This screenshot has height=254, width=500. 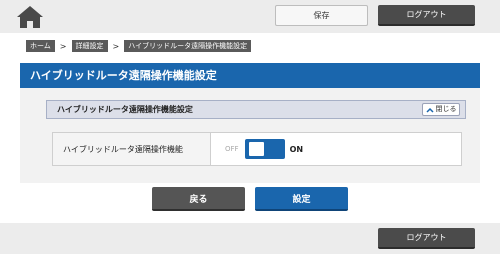 I want to click on breadcrumb: ホーム > 詳細設定 > ハイブリッドルータ遠隔操作機能設定, so click(x=139, y=46).